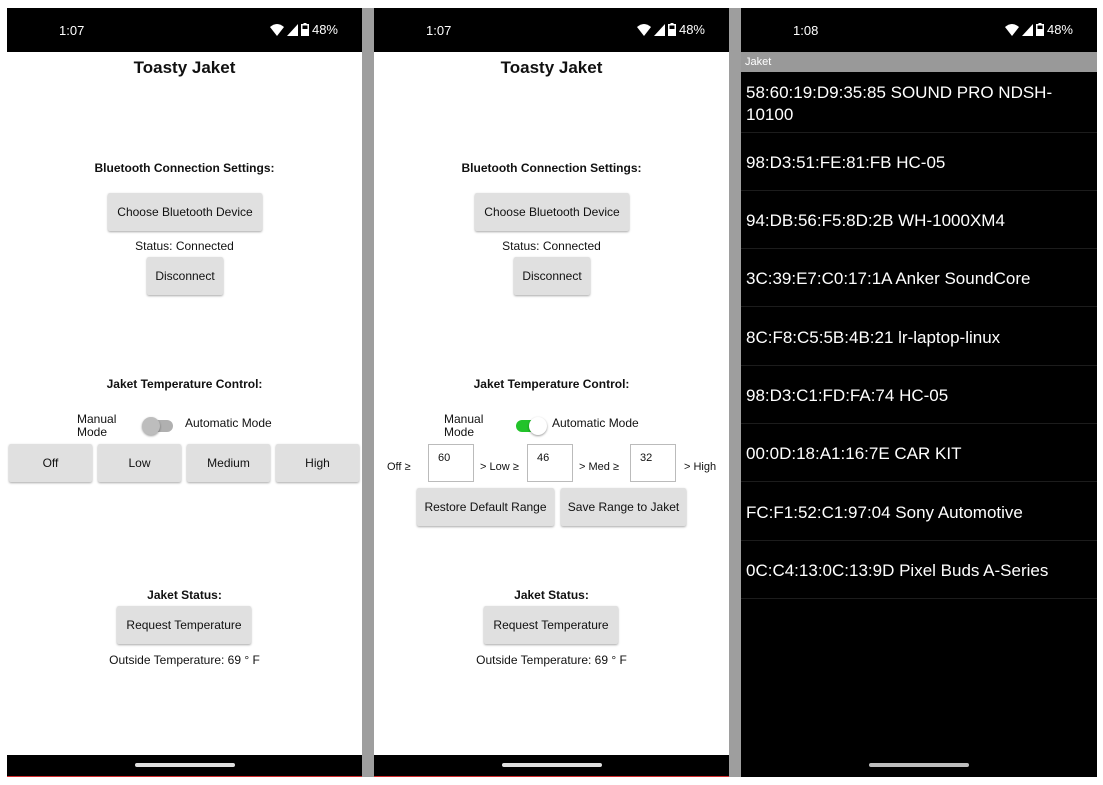 Image resolution: width=1103 pixels, height=785 pixels. I want to click on restore-default-range-button: Restore Default Range, so click(485, 507).